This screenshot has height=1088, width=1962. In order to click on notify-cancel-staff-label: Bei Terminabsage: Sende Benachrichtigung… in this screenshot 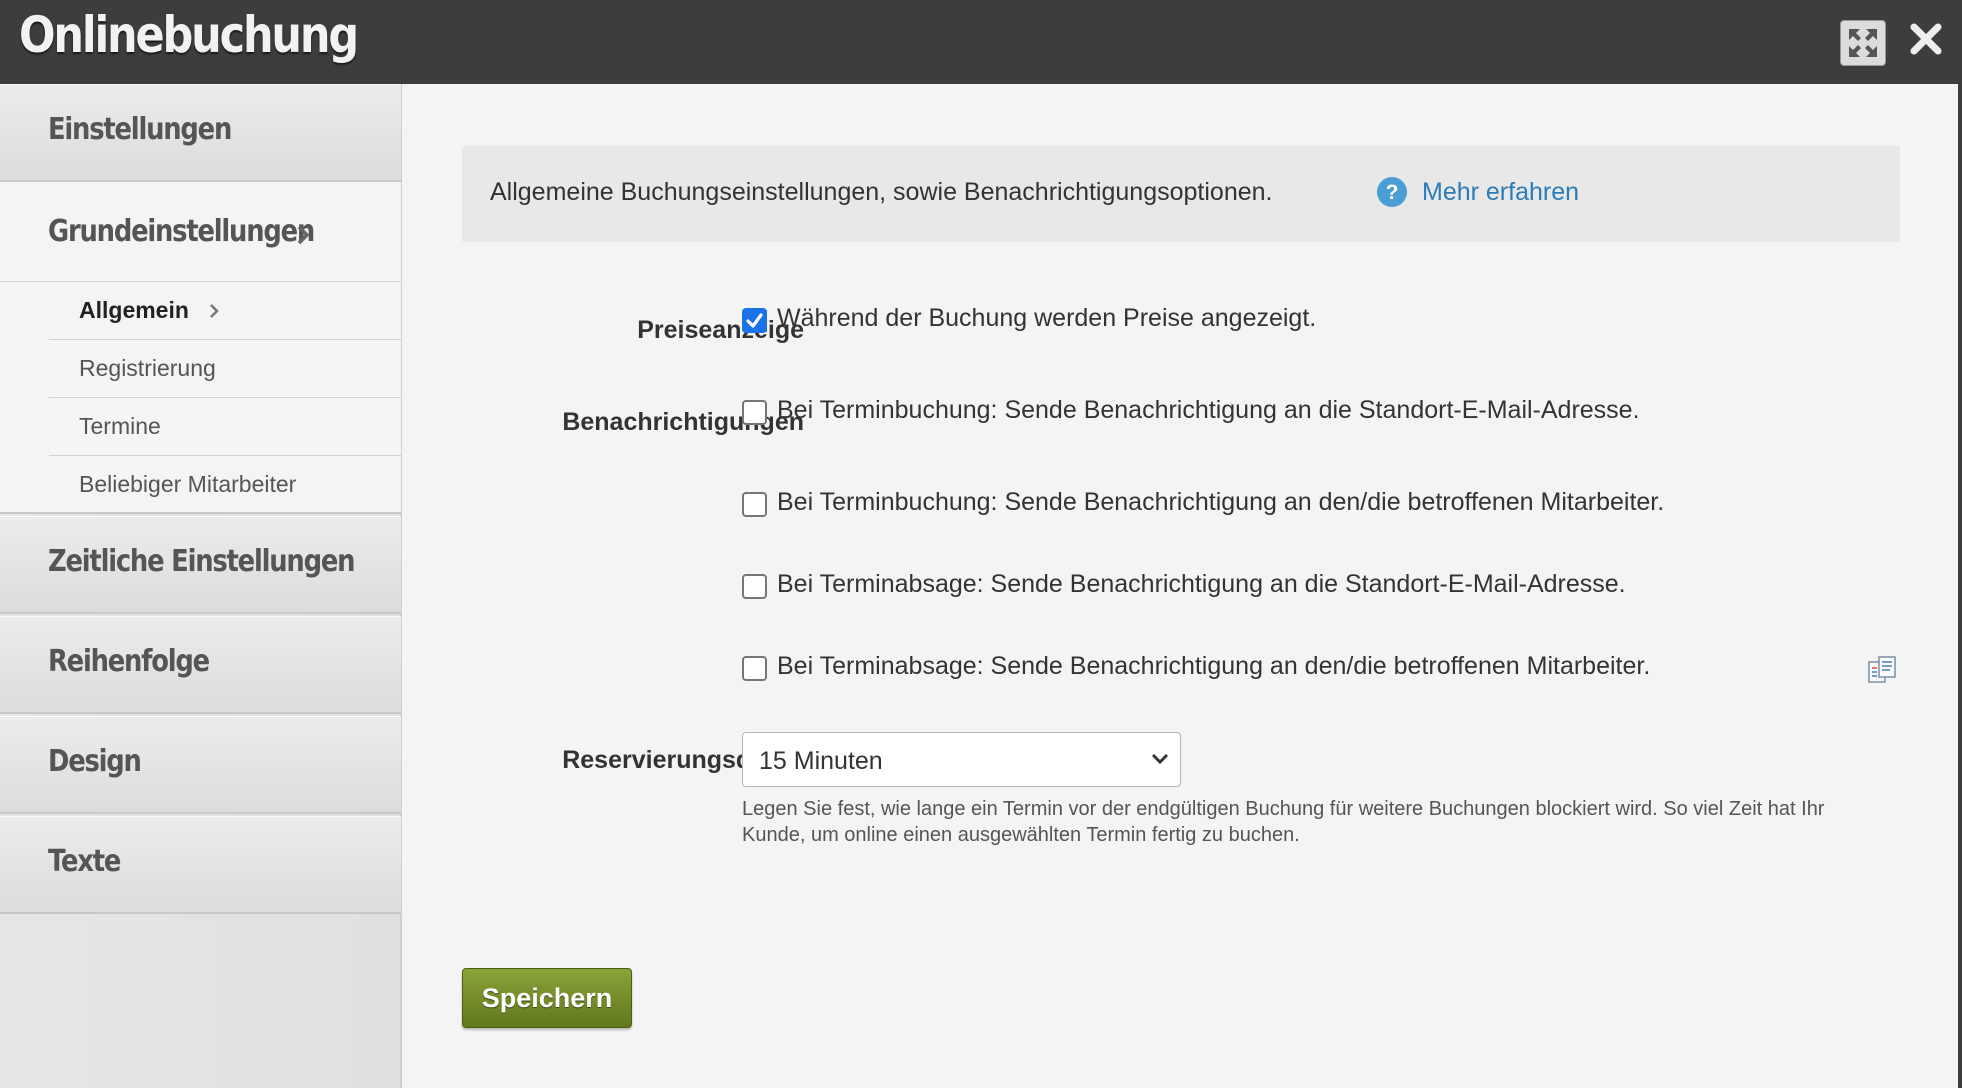, I will do `click(1214, 666)`.